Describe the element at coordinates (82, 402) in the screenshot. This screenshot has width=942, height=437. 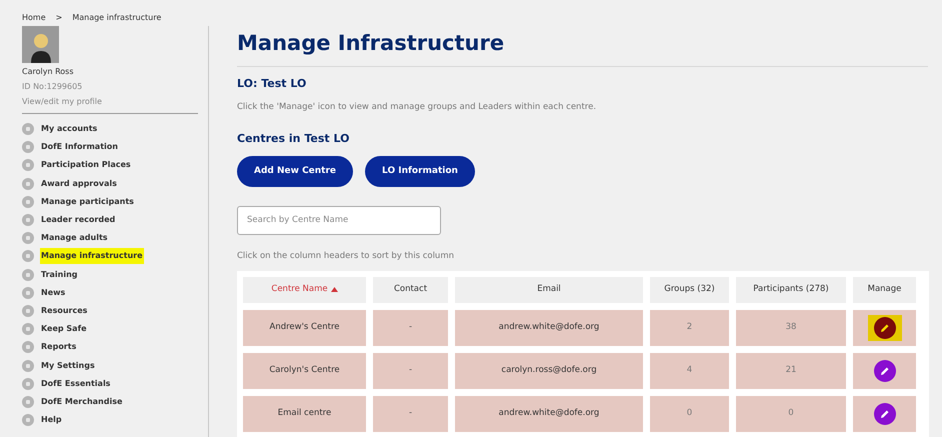
I see `sidebar-item: DofE Merchandise` at that location.